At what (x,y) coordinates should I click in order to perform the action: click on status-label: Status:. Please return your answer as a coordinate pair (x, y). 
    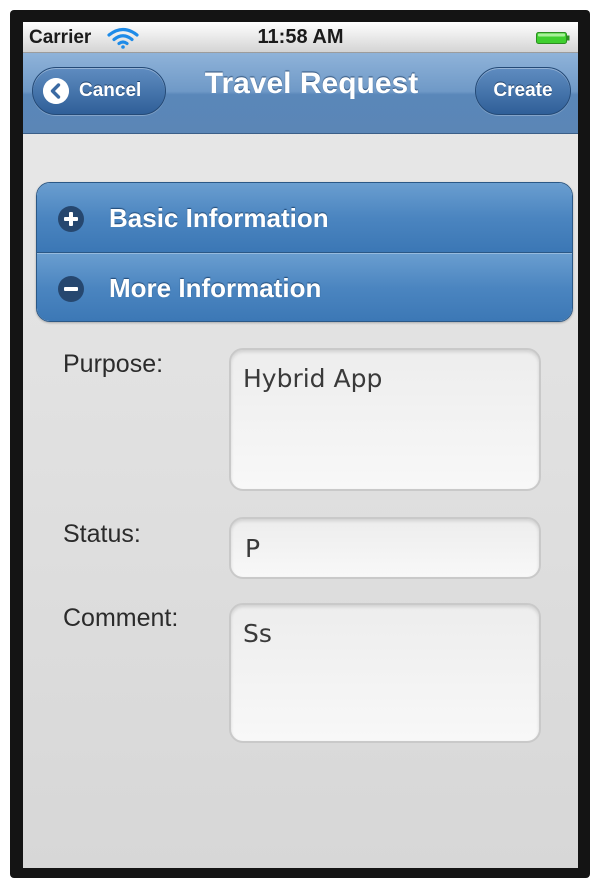
    Looking at the image, I should click on (102, 534).